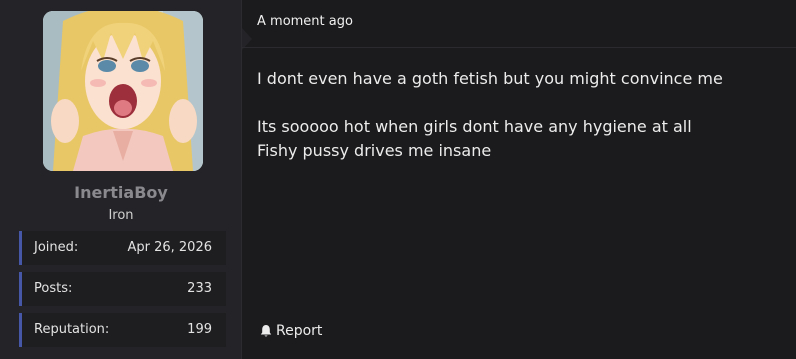 The height and width of the screenshot is (359, 796). I want to click on stat-value: 199, so click(199, 329).